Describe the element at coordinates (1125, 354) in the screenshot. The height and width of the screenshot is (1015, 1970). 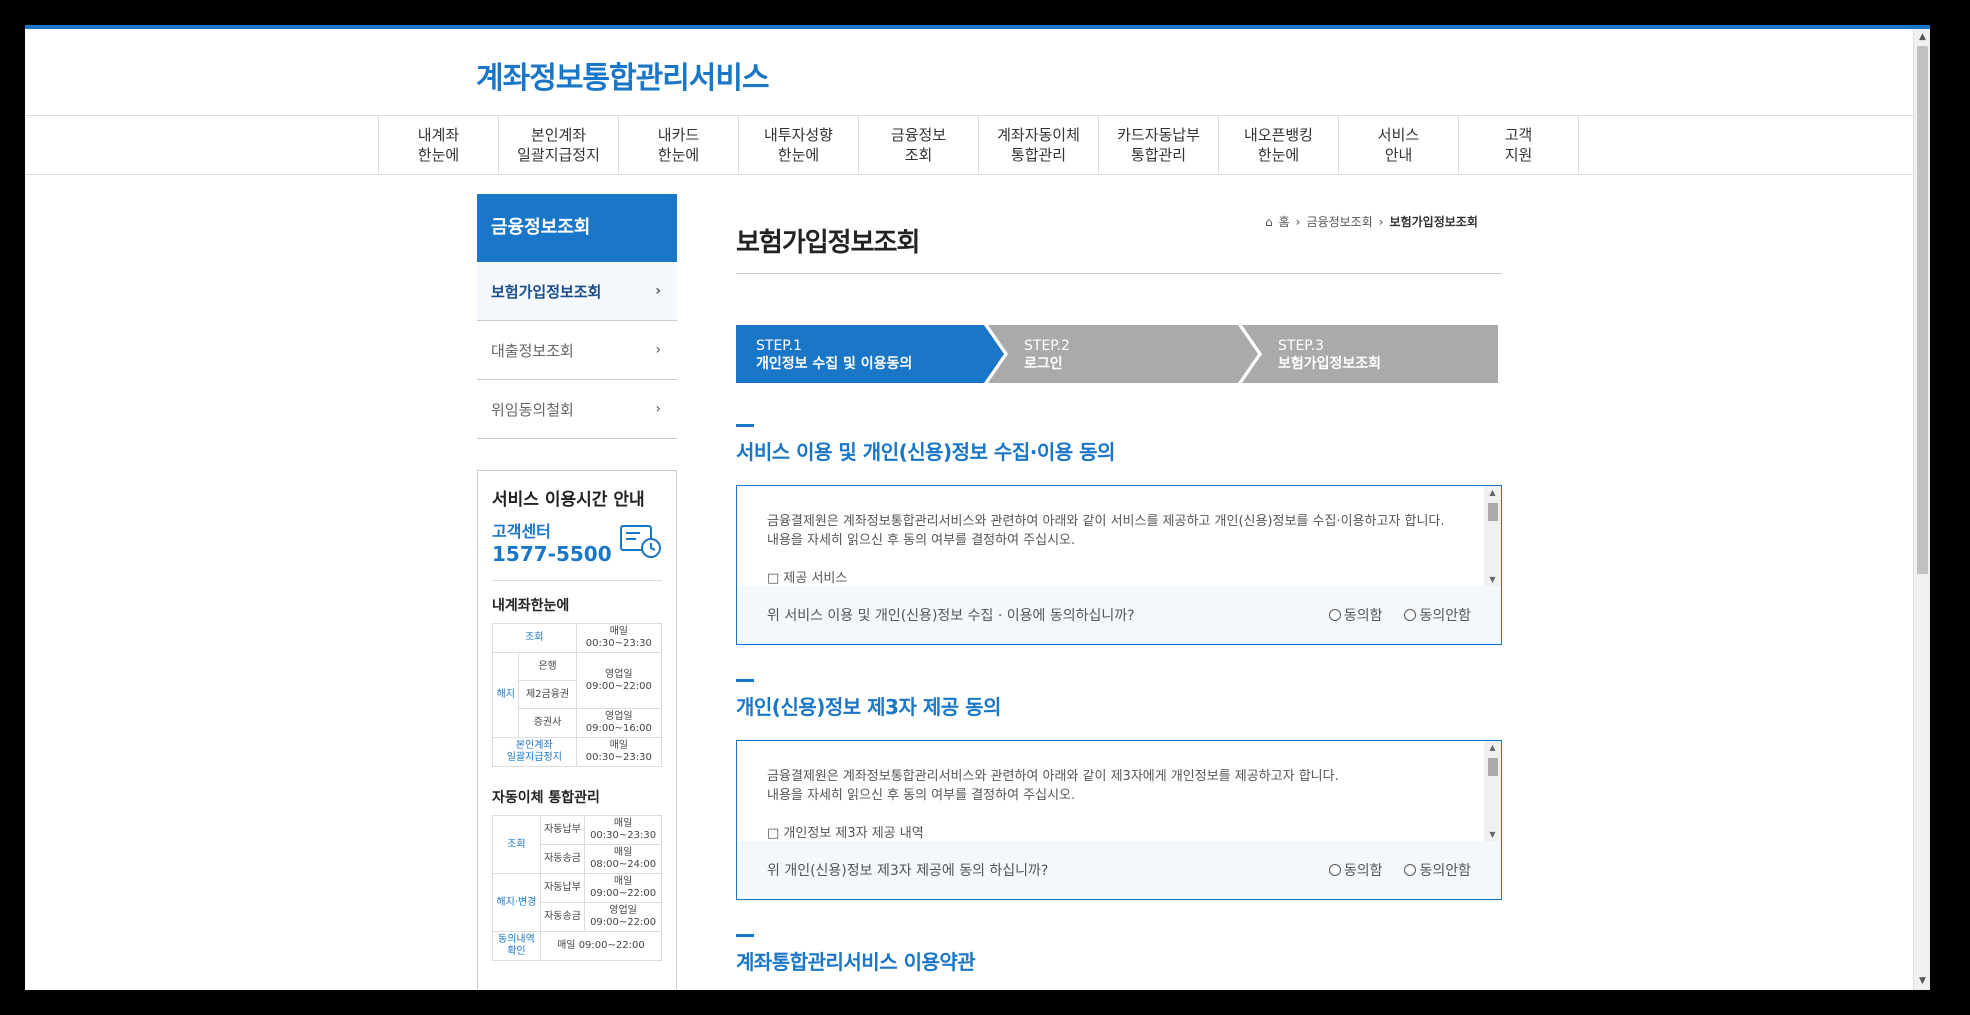
I see `step-2: STEP.2 로그인` at that location.